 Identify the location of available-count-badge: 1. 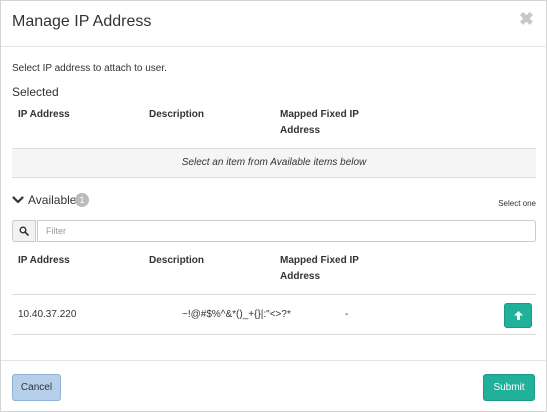
(82, 200).